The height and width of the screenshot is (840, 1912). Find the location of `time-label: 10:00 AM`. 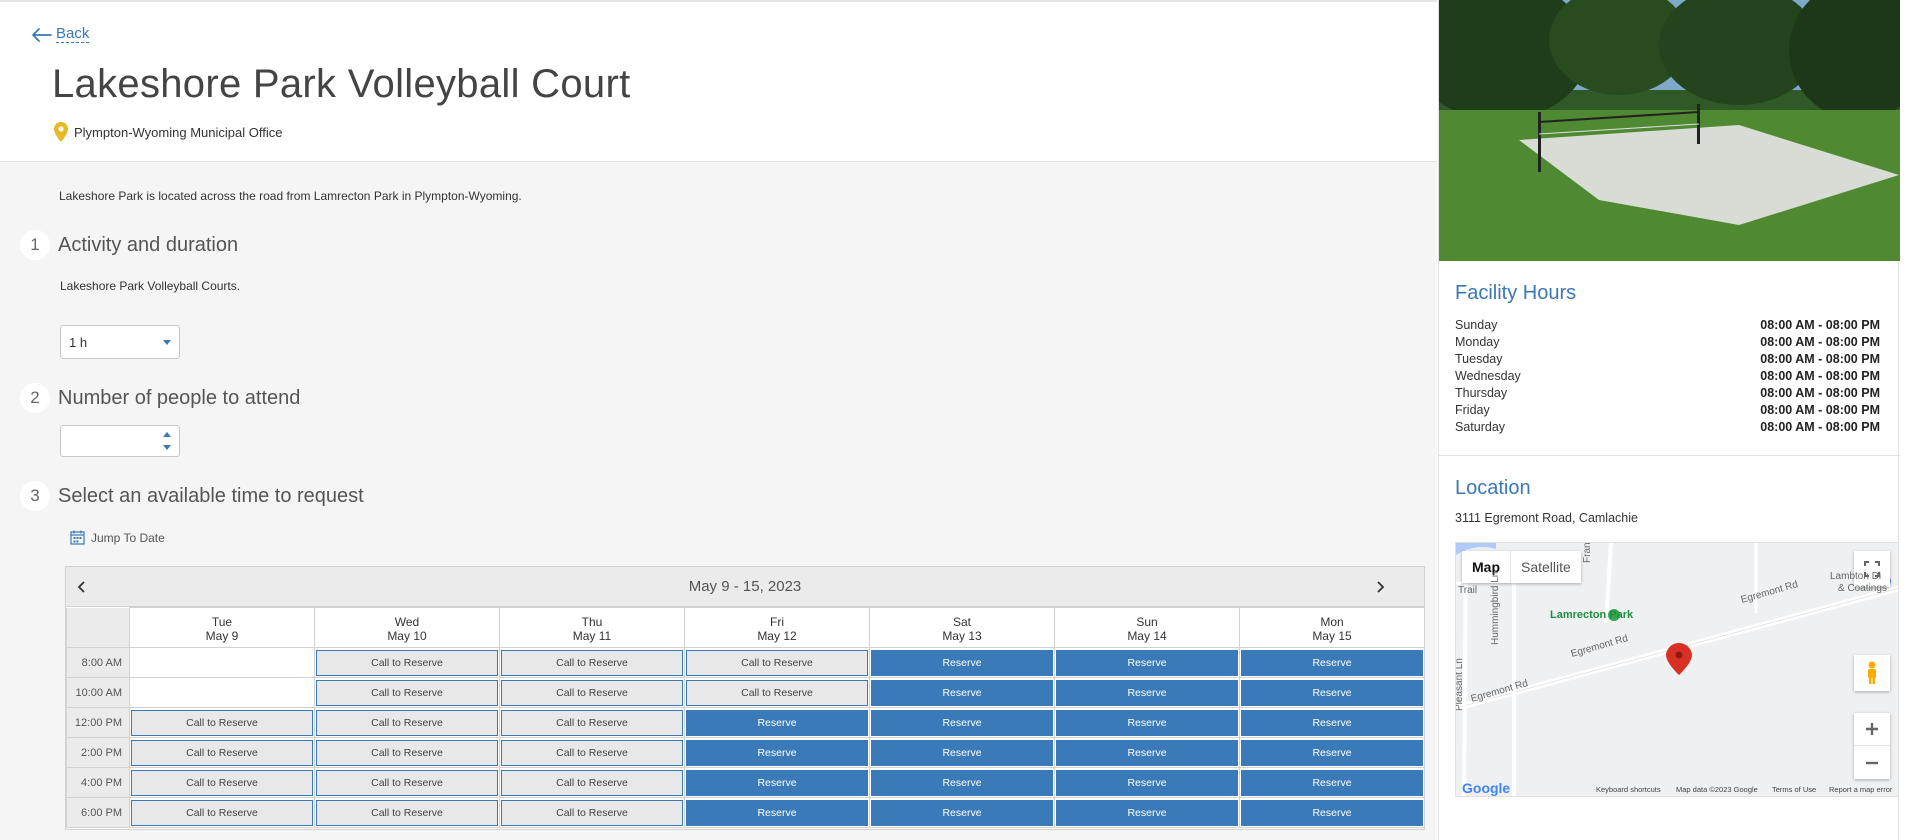

time-label: 10:00 AM is located at coordinates (98, 692).